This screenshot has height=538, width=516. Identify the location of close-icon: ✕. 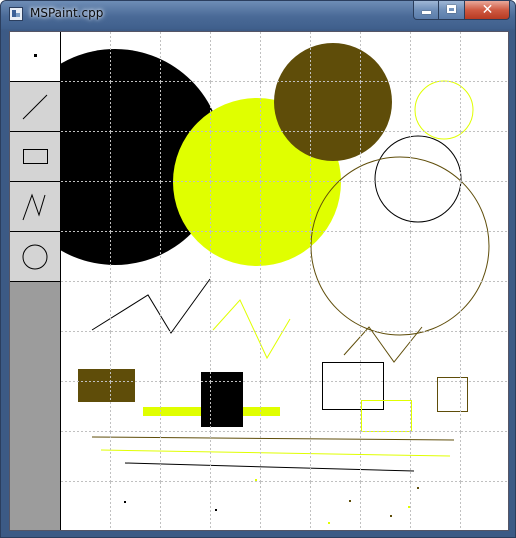
(487, 10).